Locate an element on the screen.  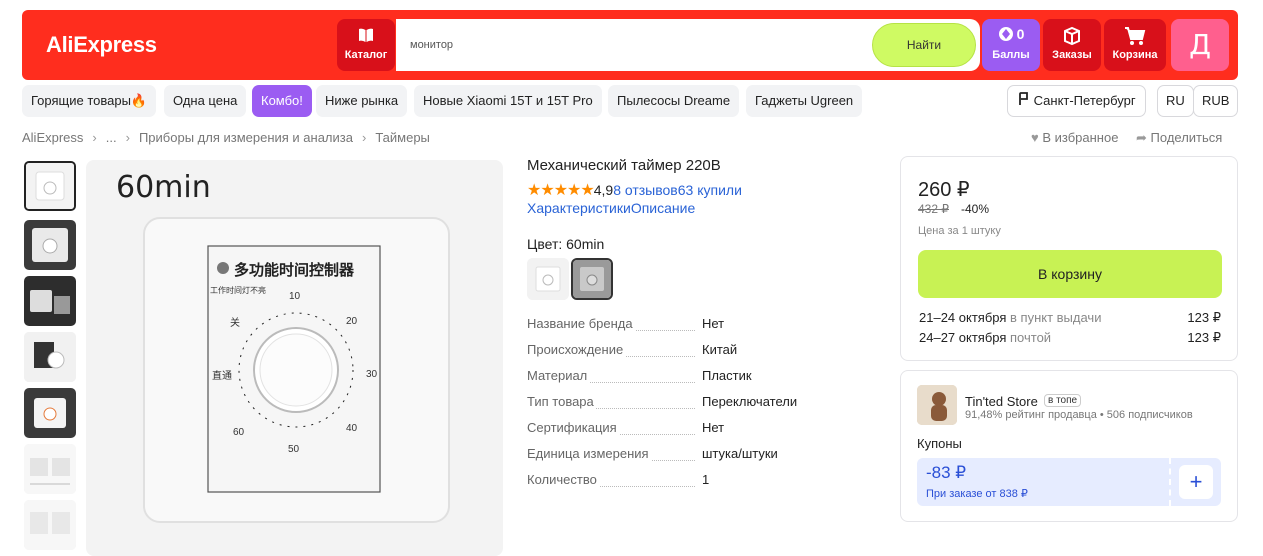
dial-number: 30 is located at coordinates (372, 374).